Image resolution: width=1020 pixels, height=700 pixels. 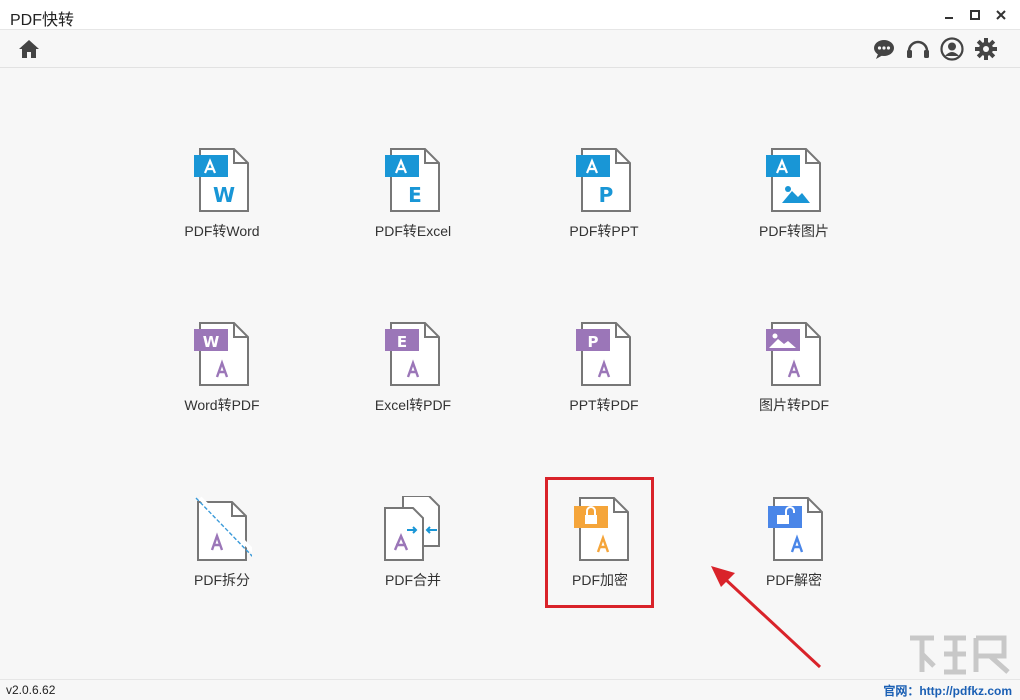 What do you see at coordinates (794, 231) in the screenshot?
I see `tile-label: PDF转图片` at bounding box center [794, 231].